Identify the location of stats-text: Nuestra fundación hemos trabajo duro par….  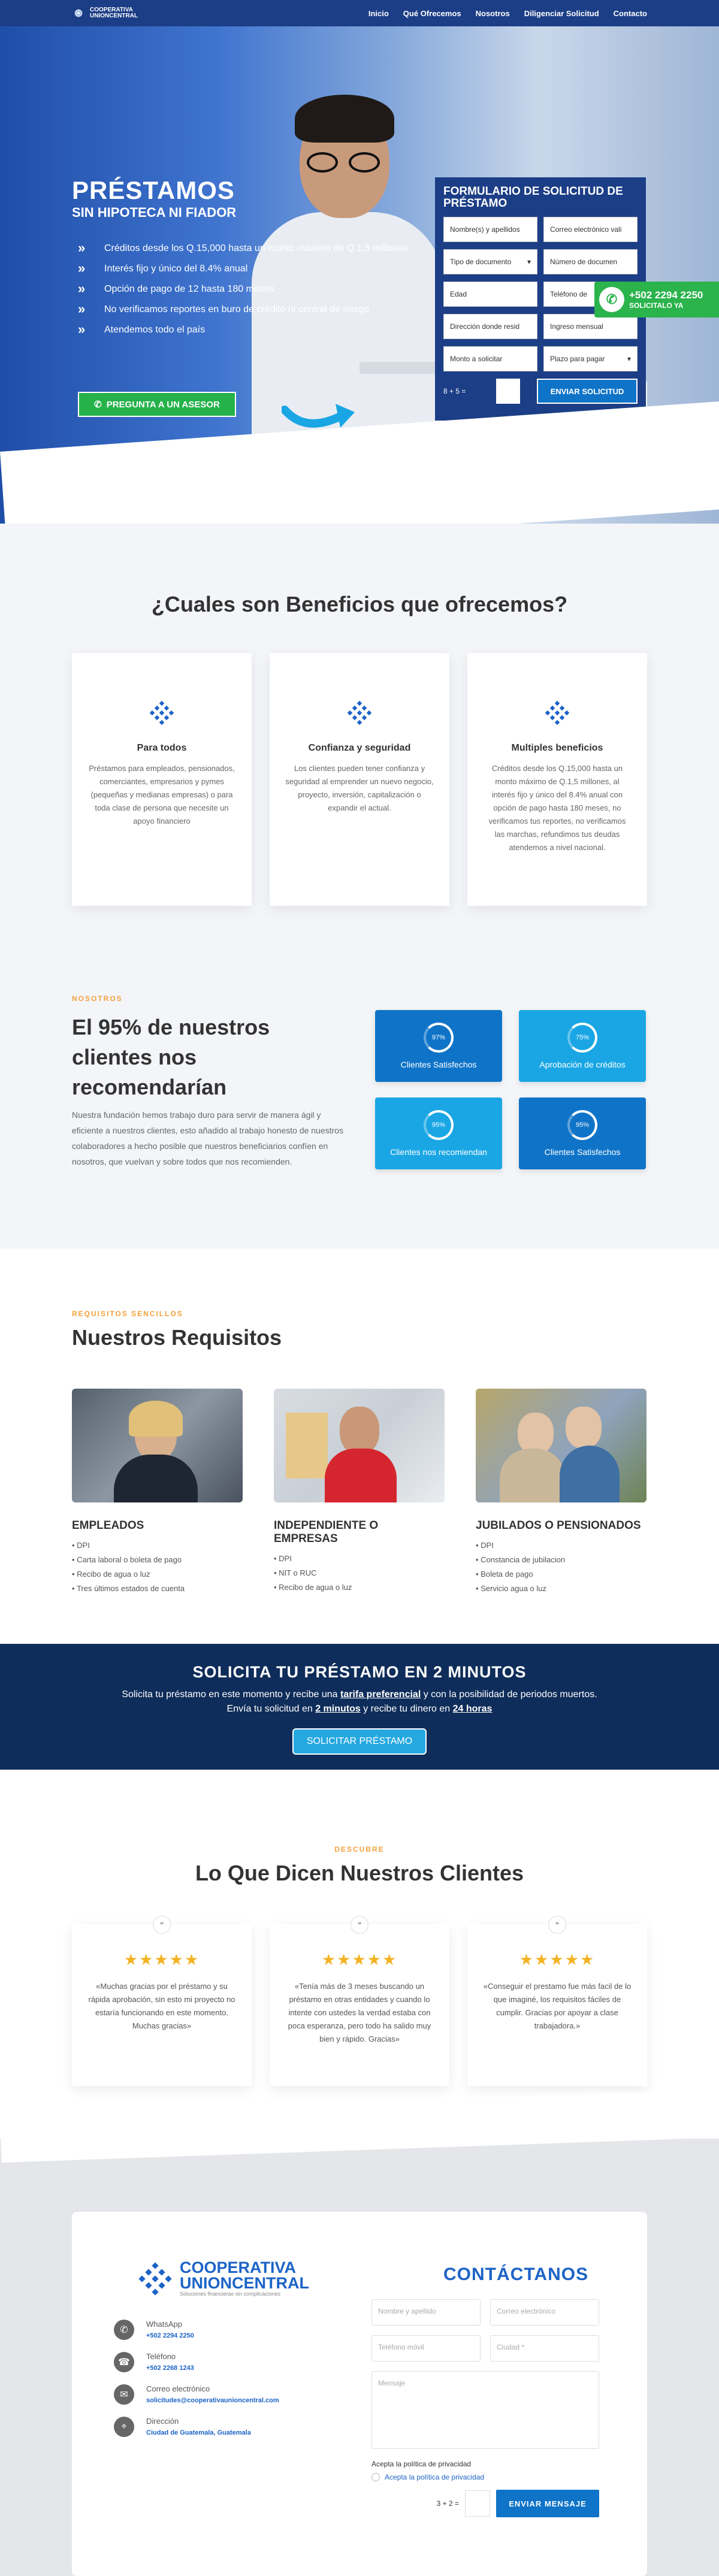
(207, 1138).